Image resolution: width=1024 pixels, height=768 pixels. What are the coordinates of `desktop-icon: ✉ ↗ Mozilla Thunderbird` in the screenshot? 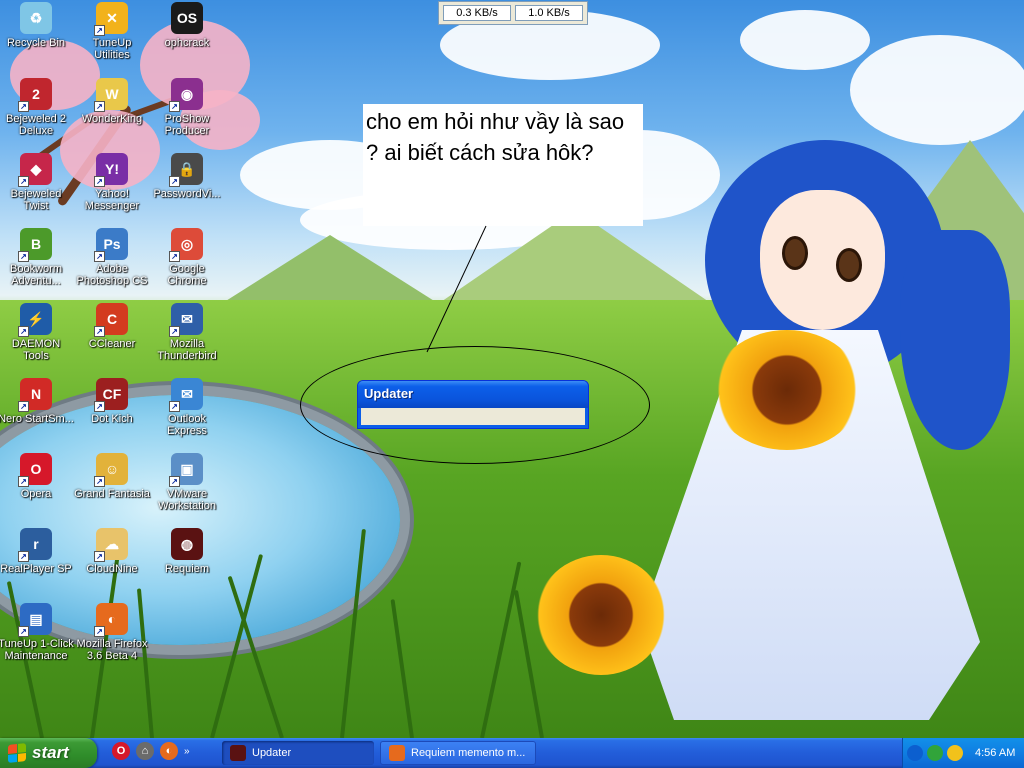 It's located at (187, 332).